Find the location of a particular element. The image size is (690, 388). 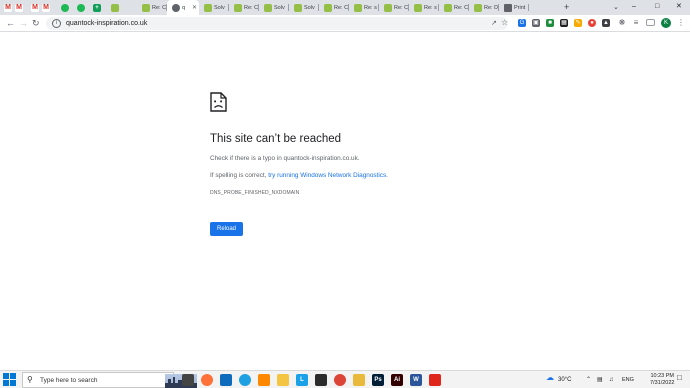

sad-page-icon is located at coordinates (218, 102).